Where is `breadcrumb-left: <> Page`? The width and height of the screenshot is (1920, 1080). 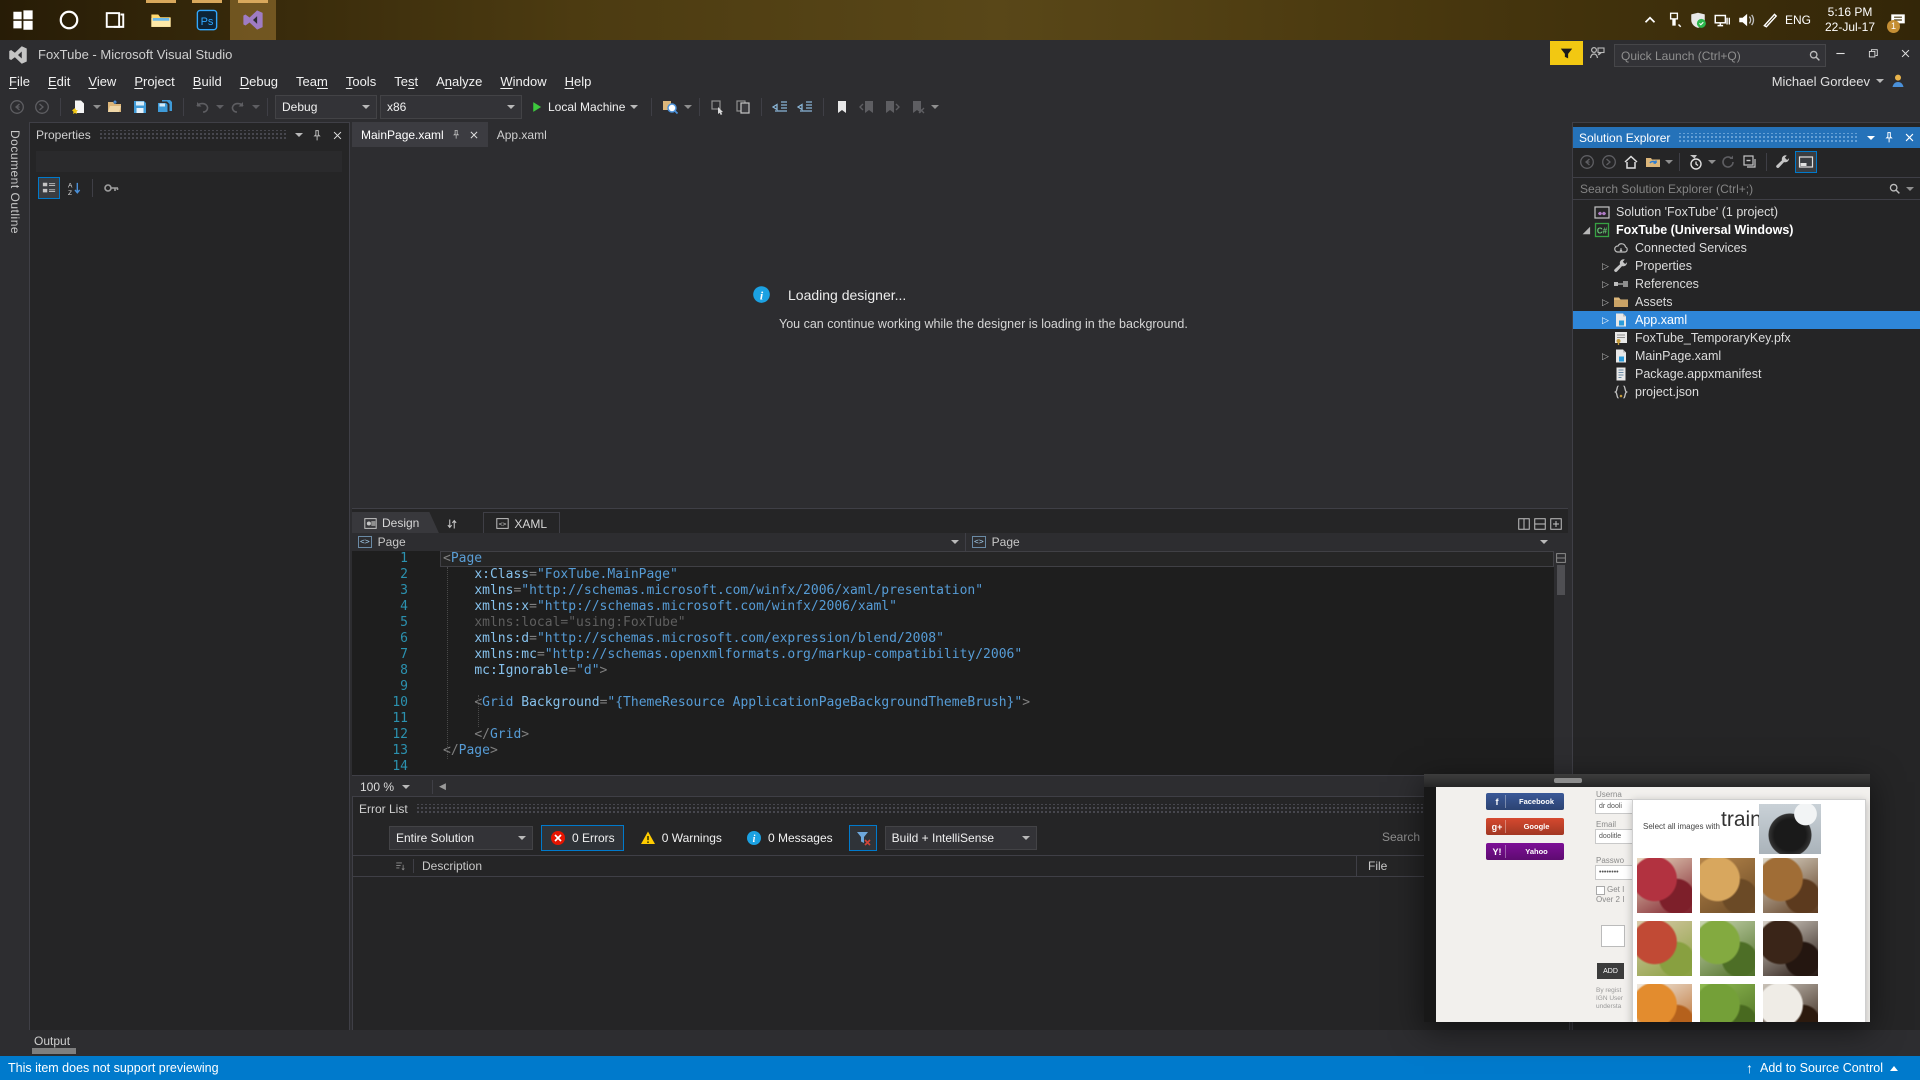
breadcrumb-left: <> Page is located at coordinates (659, 542).